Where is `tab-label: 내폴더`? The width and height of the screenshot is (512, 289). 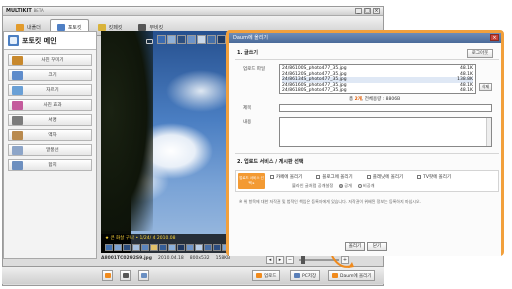
tab-label: 내폴더 is located at coordinates (34, 28).